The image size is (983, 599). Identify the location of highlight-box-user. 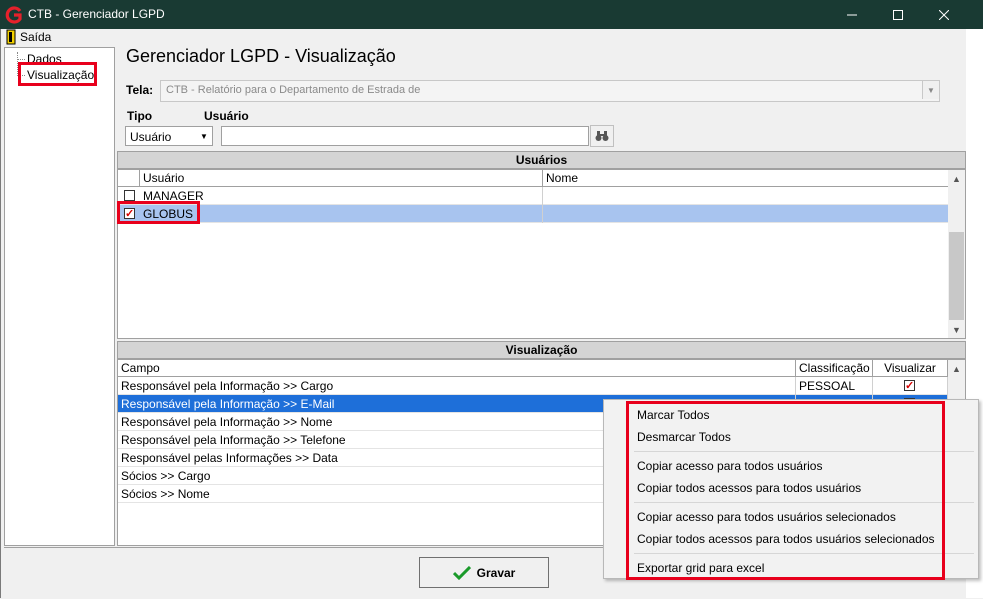
(158, 212).